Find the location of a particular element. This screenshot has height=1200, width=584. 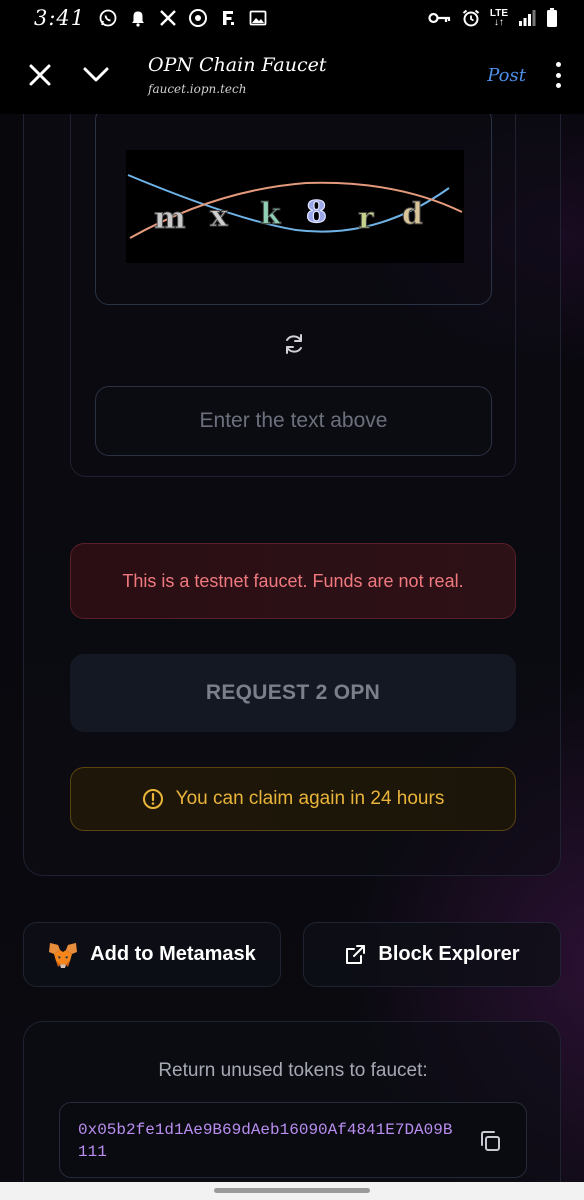

whatsapp-icon is located at coordinates (108, 18).